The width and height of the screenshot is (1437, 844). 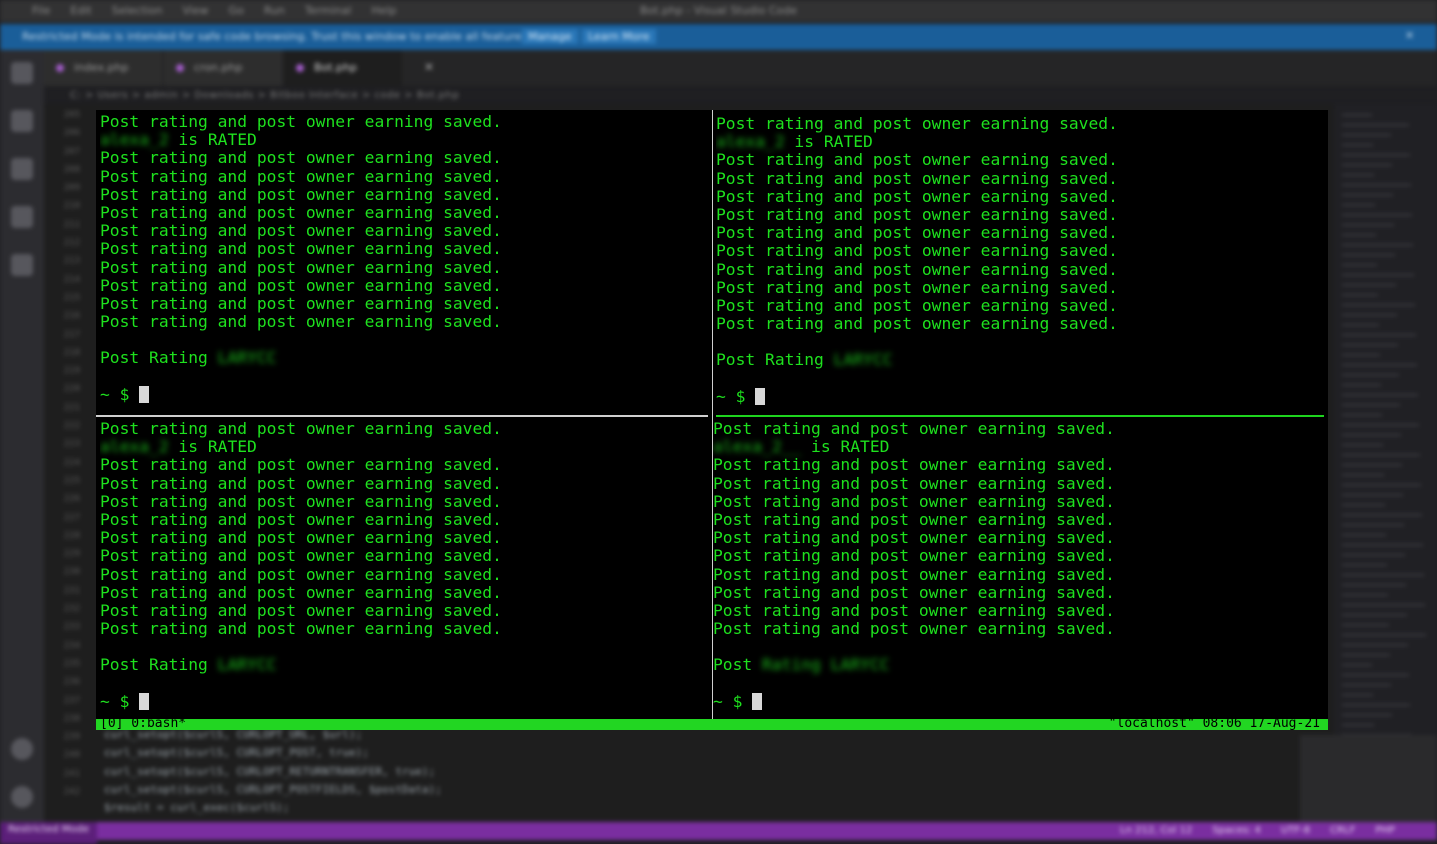 I want to click on tab-bot-php: Bot.php, so click(x=343, y=68).